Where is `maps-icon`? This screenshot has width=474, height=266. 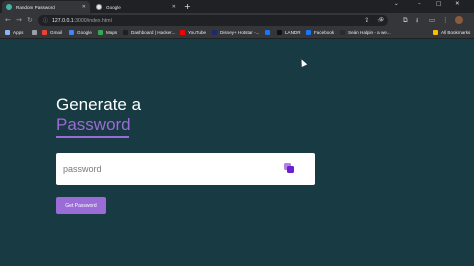 maps-icon is located at coordinates (100, 32).